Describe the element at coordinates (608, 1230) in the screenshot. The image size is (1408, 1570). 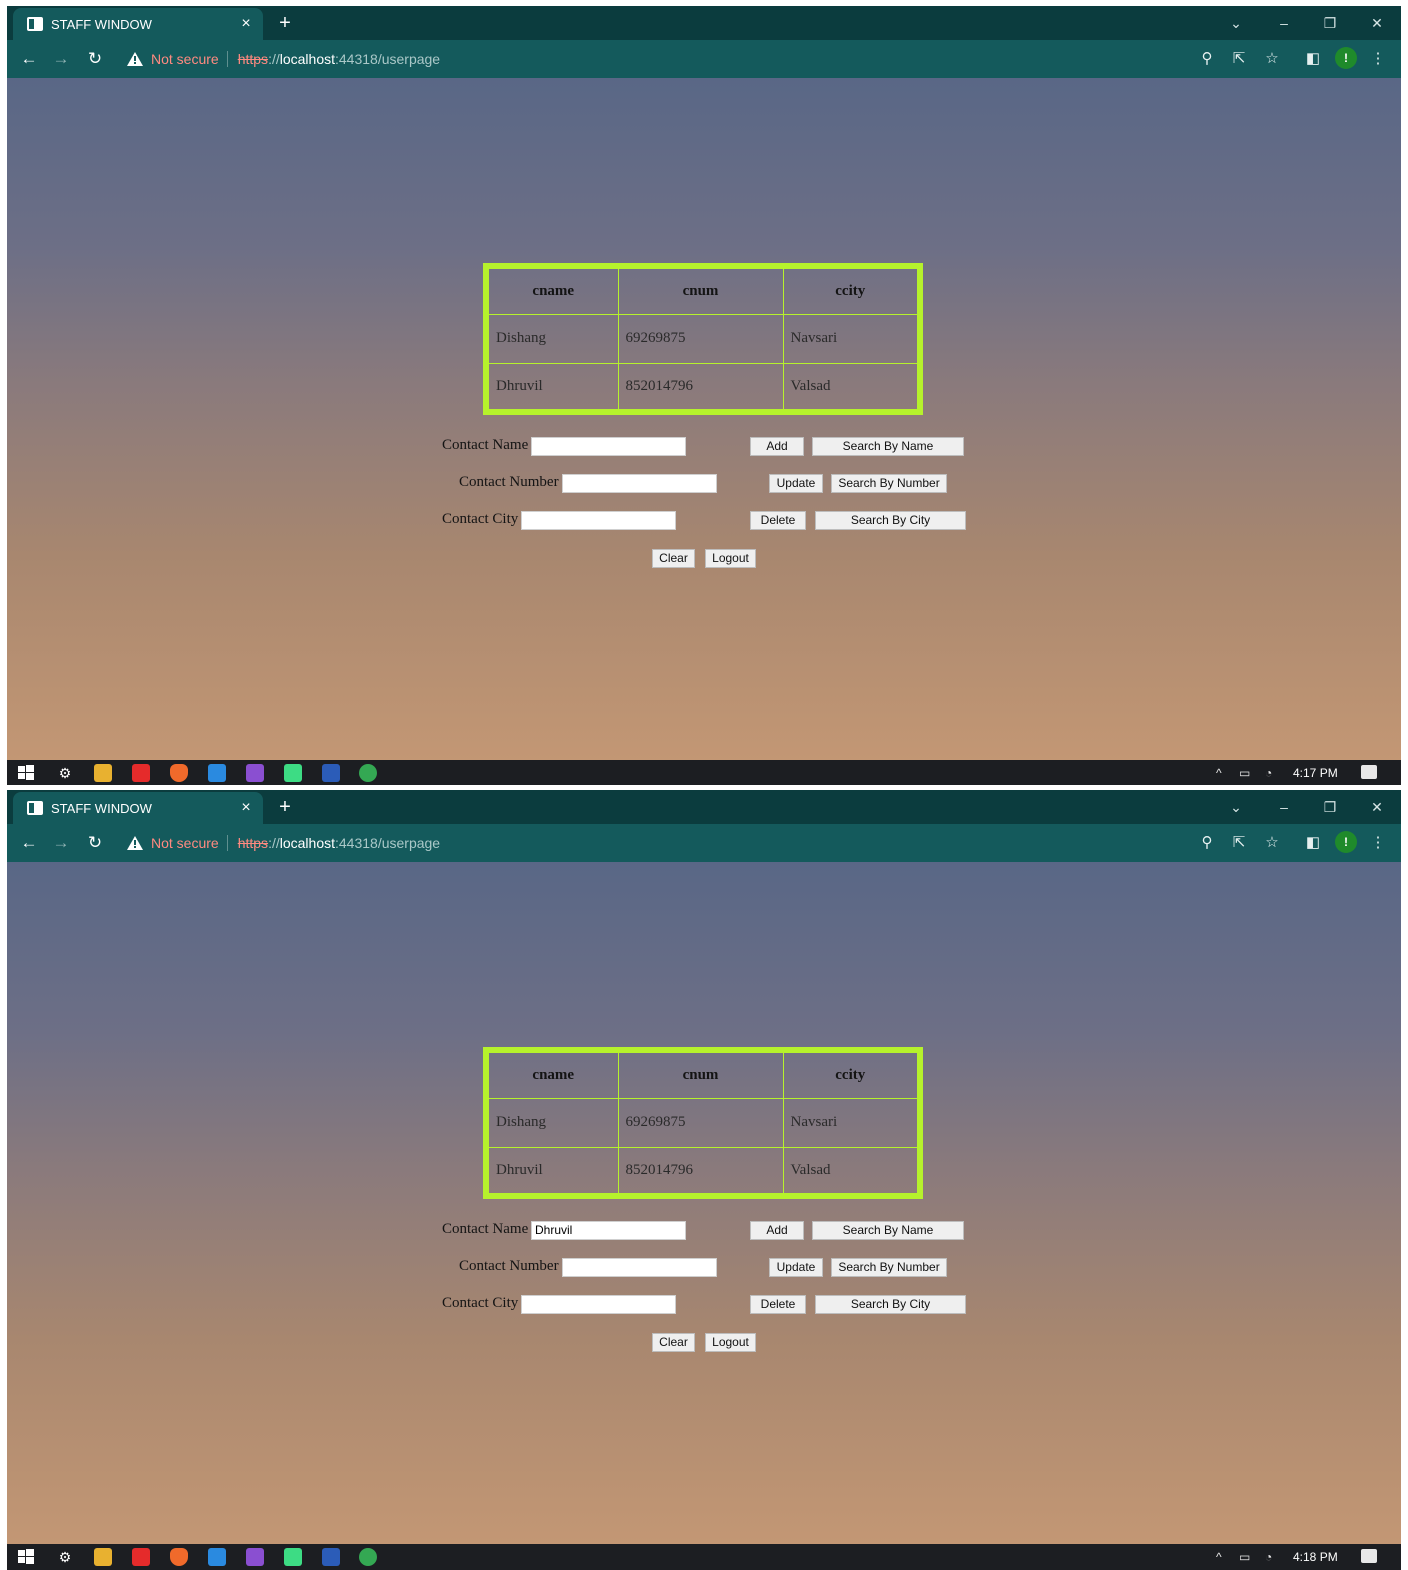
I see `contact-name-input: Dhruvil` at that location.